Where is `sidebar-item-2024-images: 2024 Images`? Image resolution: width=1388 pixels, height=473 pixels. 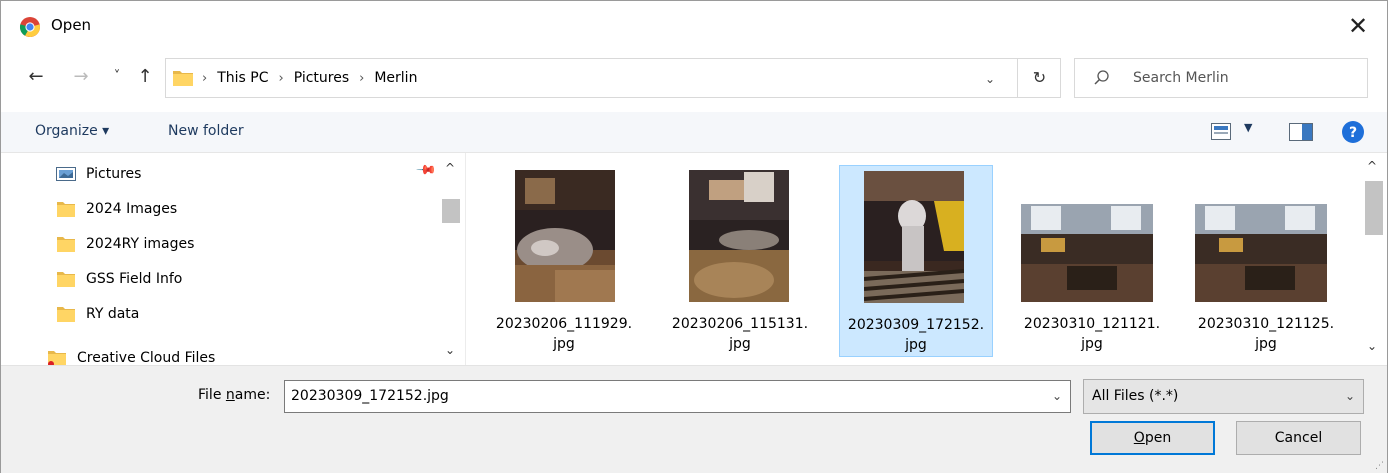
sidebar-item-2024-images: 2024 Images is located at coordinates (116, 209).